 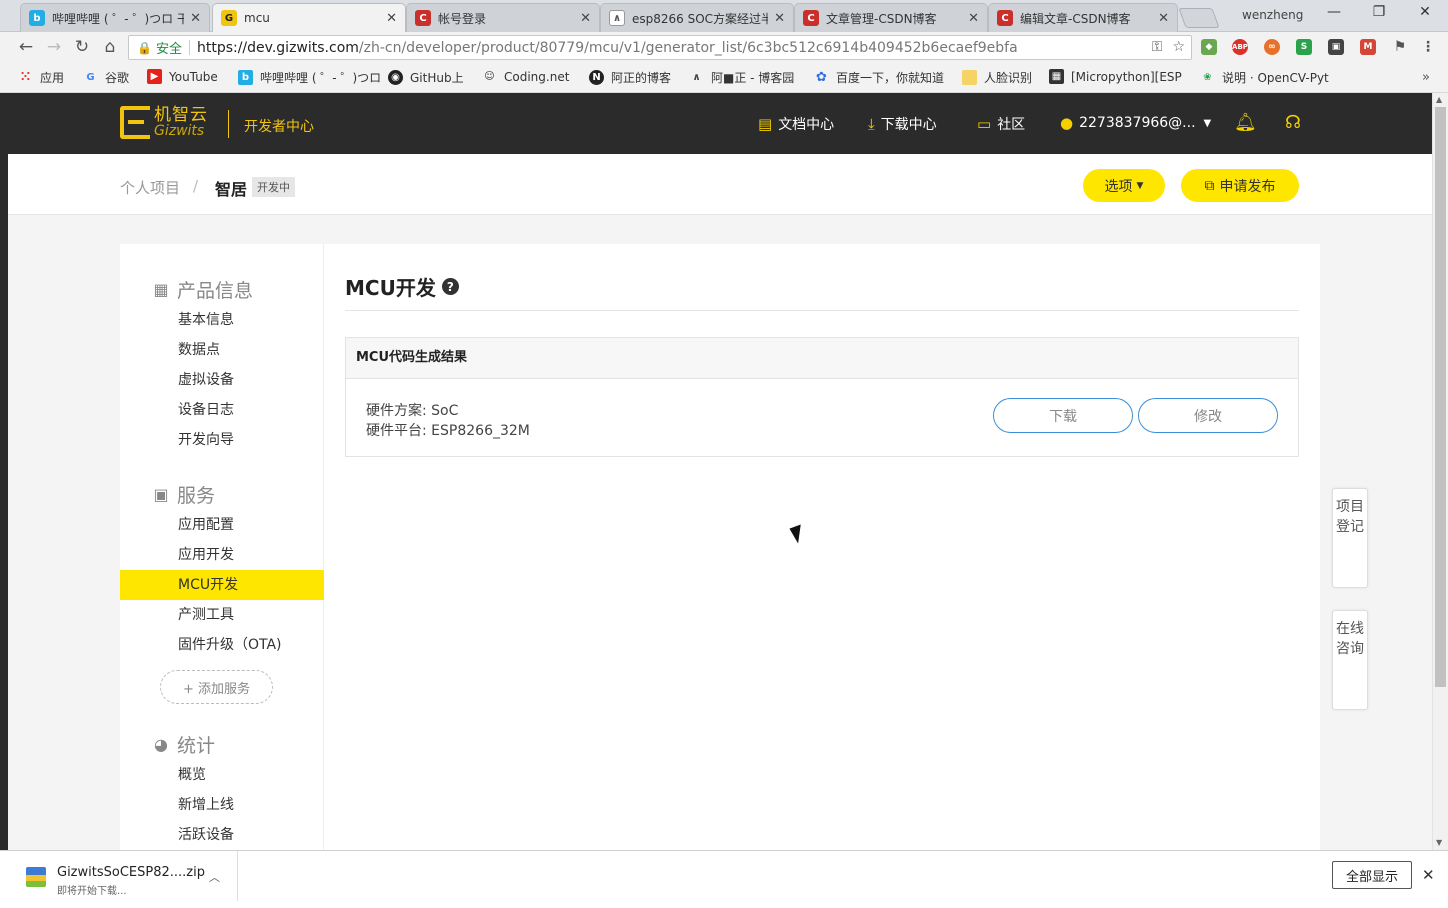 I want to click on bookmark-micropython: ▦ [Micropython][ESP, so click(x=1115, y=76).